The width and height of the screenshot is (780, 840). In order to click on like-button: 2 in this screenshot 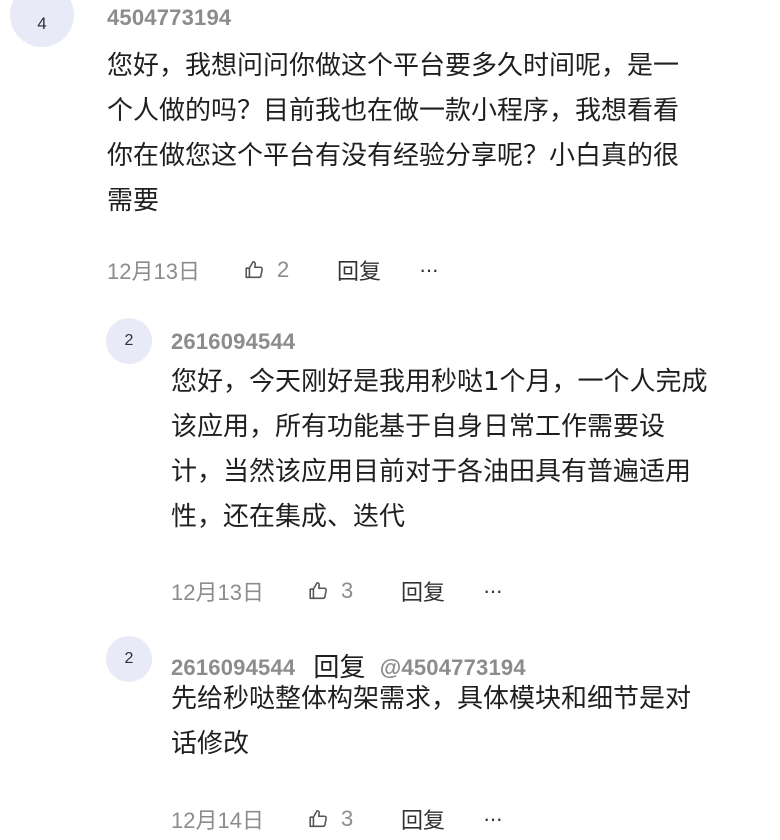, I will do `click(285, 270)`.